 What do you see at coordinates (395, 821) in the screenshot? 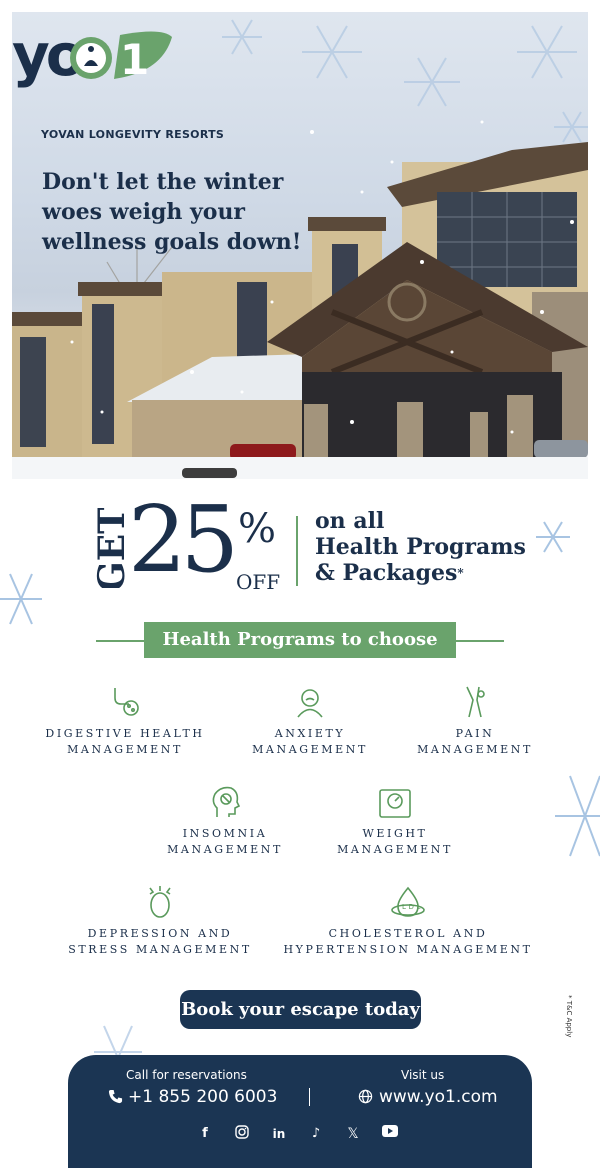
I see `program-weight: WEIGHT MANAGEMENT` at bounding box center [395, 821].